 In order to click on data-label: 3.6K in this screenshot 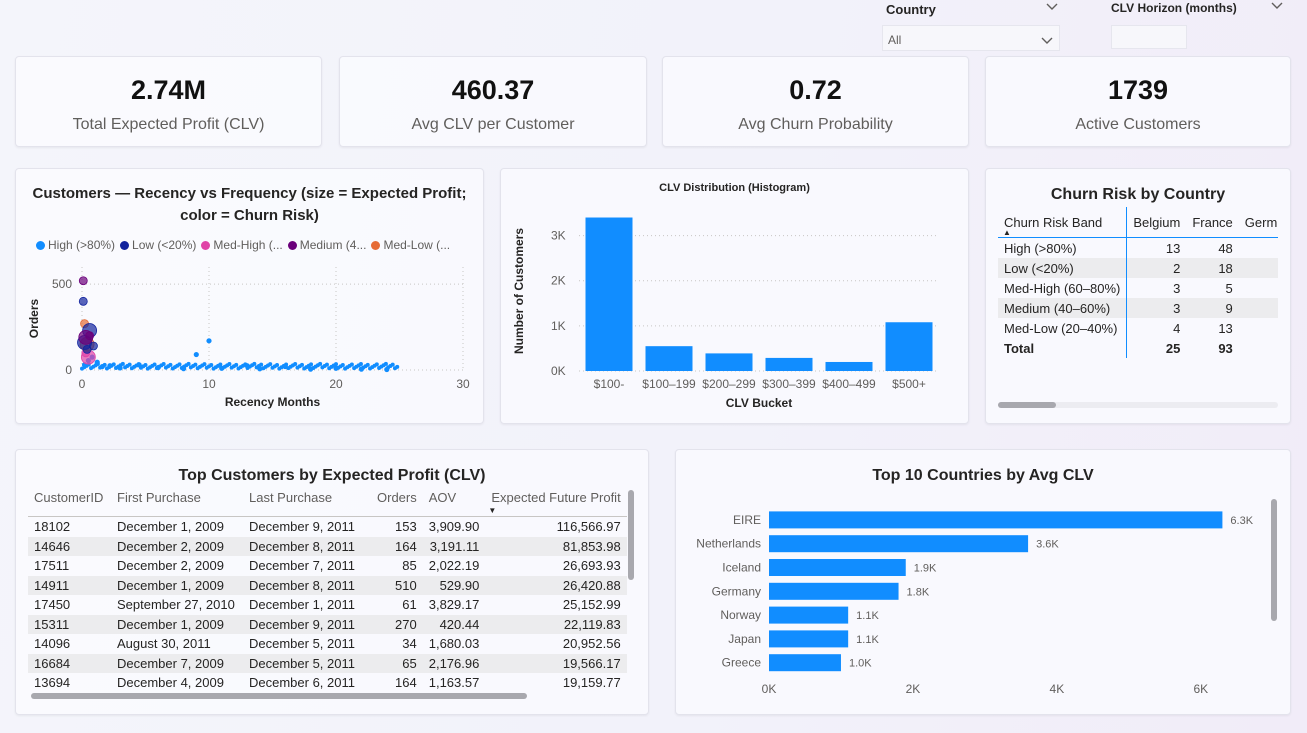, I will do `click(1047, 545)`.